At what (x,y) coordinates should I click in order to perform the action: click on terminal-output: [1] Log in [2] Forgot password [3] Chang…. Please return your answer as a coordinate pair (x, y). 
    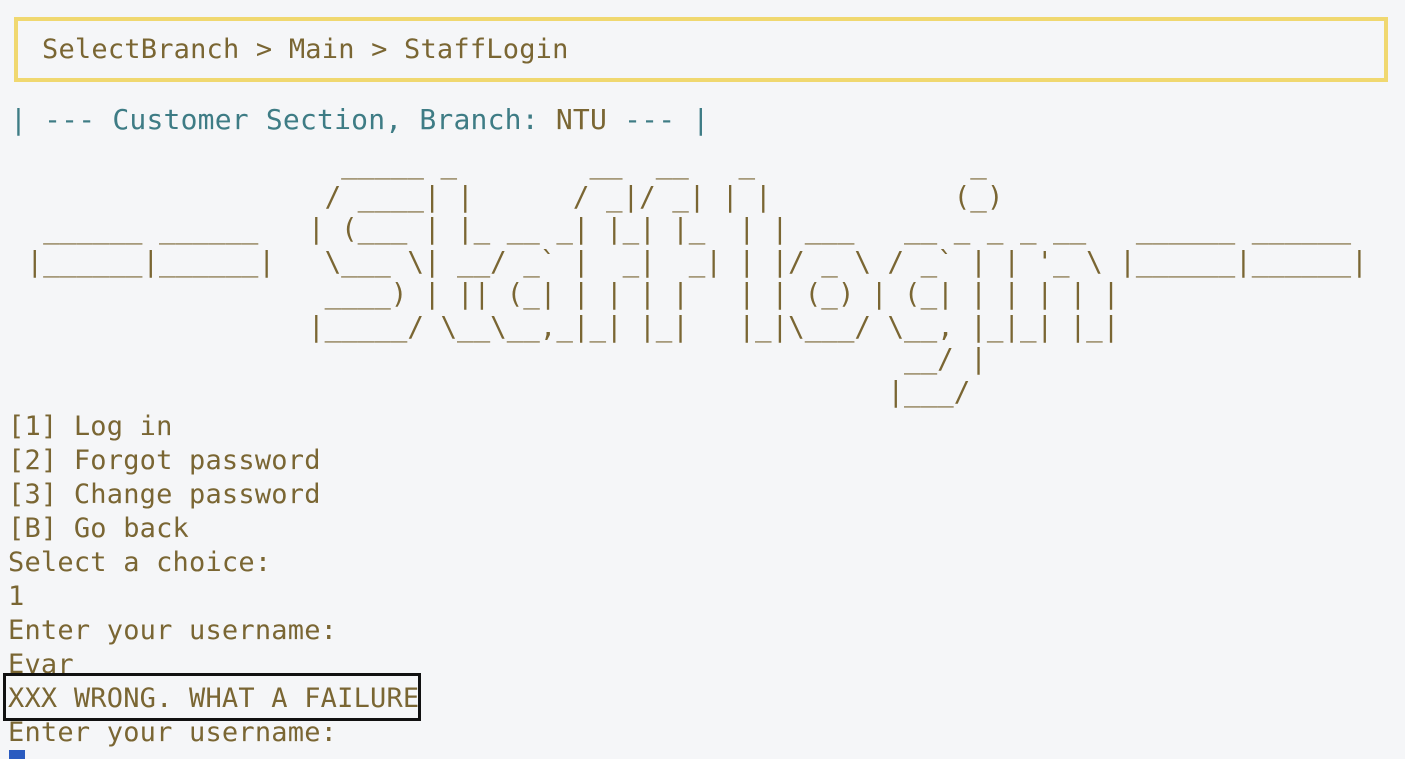
    Looking at the image, I should click on (213, 580).